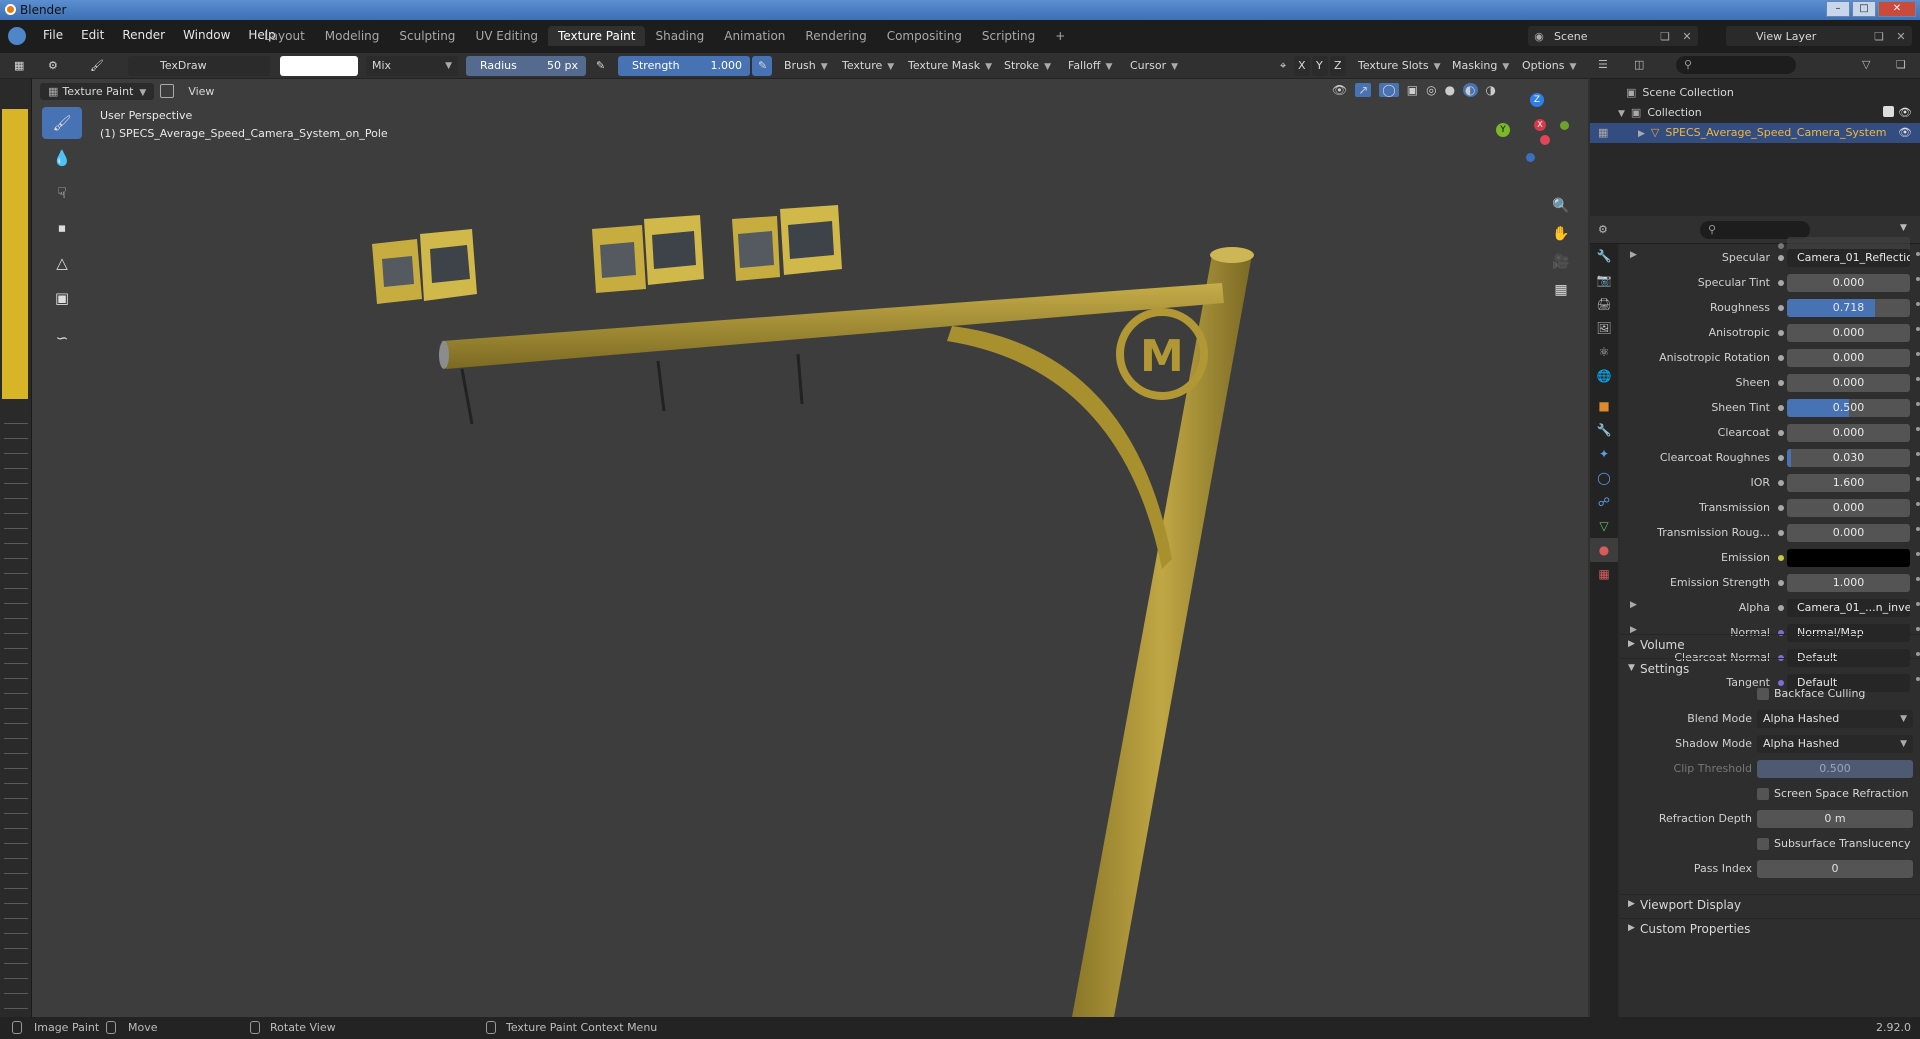  What do you see at coordinates (1835, 769) in the screenshot?
I see `clip-threshold-field: 0.500` at bounding box center [1835, 769].